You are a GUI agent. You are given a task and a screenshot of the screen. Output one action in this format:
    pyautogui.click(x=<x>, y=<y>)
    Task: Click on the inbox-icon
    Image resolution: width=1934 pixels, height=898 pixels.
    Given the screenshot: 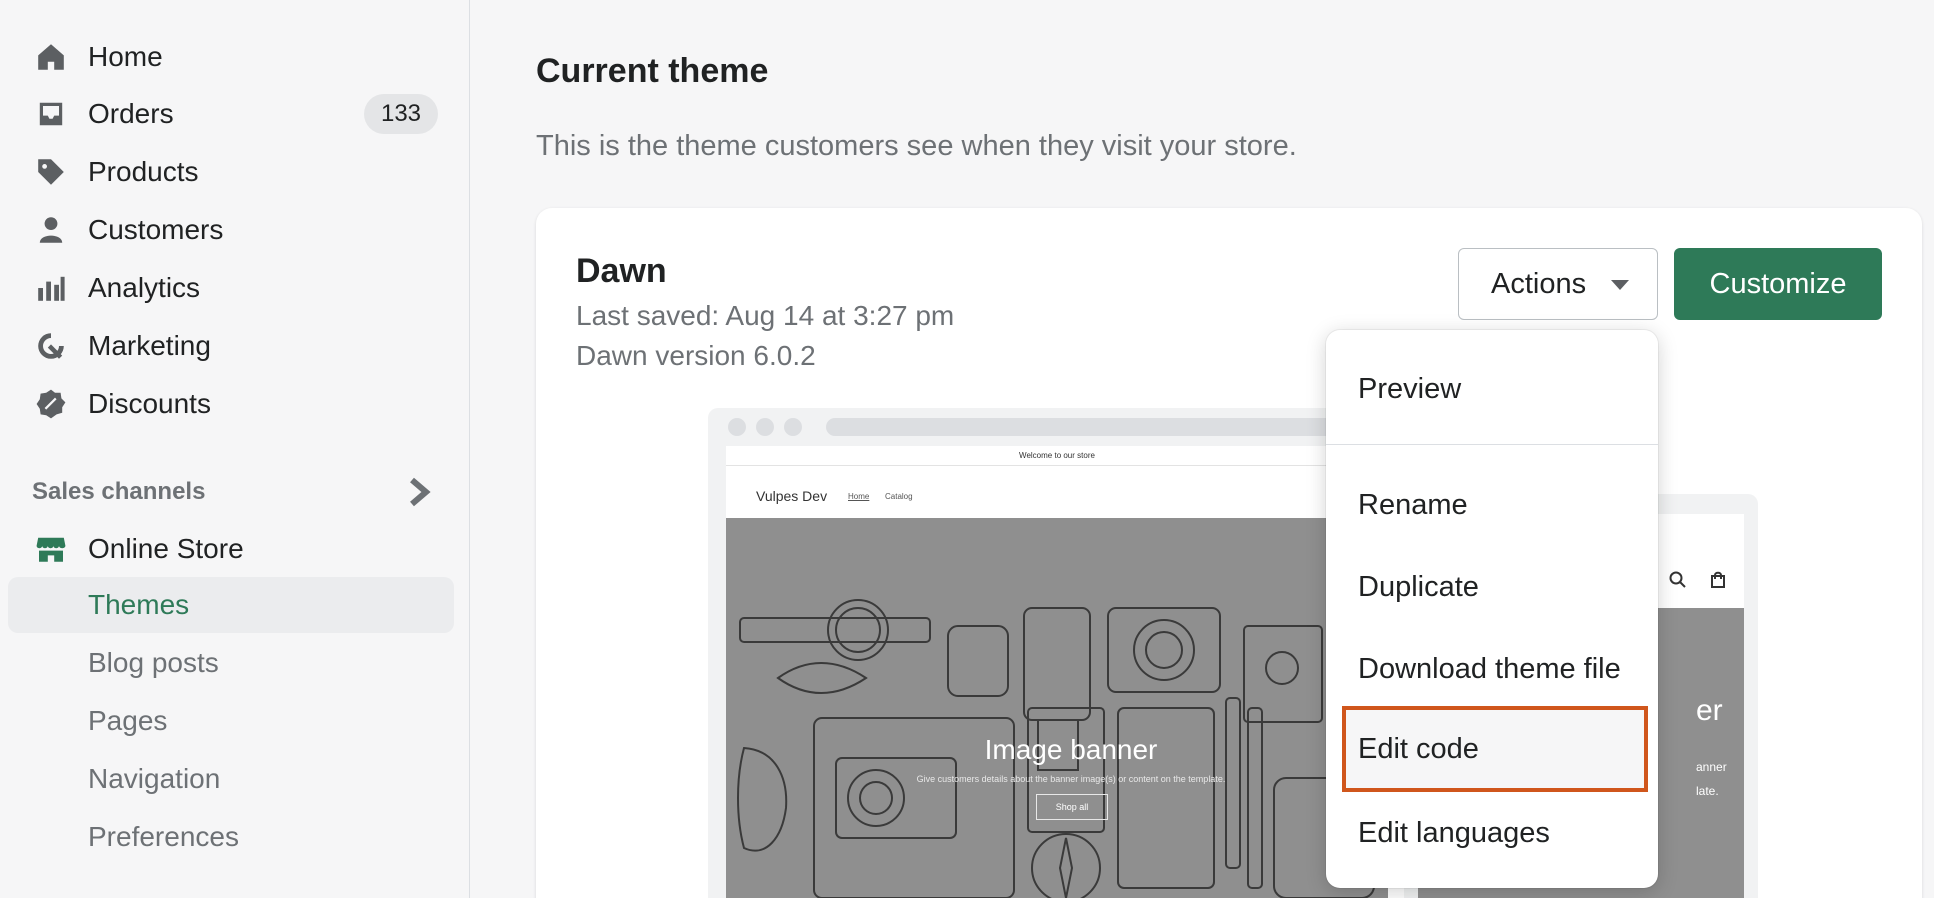 What is the action you would take?
    pyautogui.click(x=51, y=114)
    